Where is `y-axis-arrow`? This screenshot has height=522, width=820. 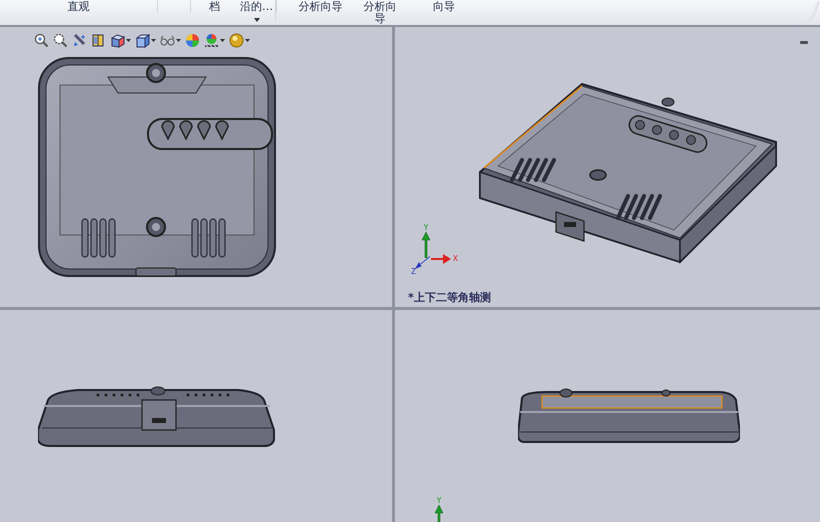
y-axis-arrow is located at coordinates (426, 245).